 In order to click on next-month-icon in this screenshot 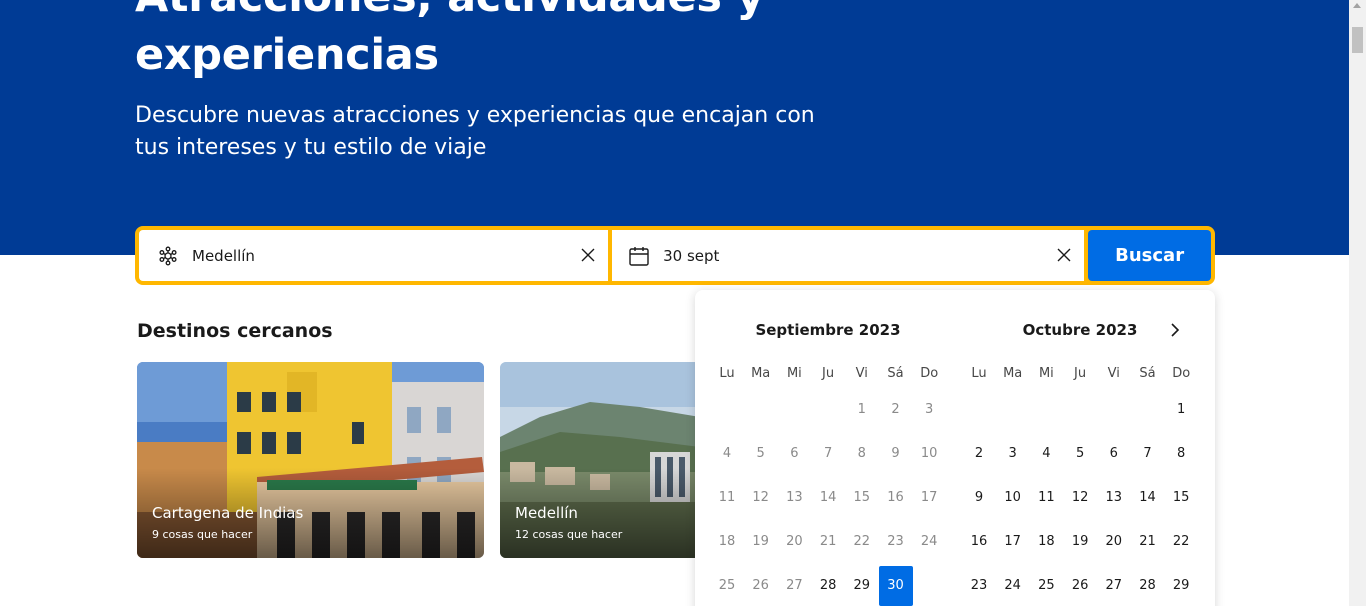, I will do `click(1175, 330)`.